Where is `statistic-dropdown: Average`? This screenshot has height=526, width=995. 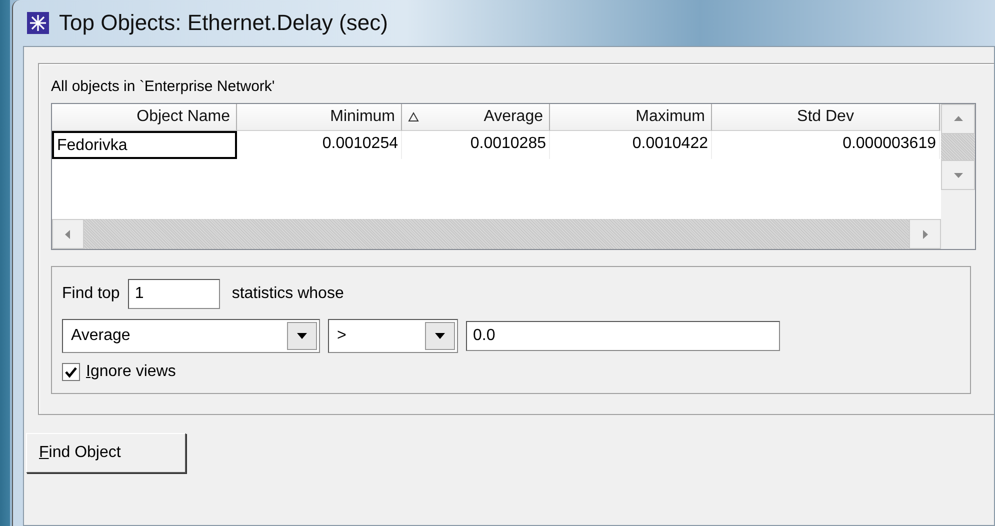 statistic-dropdown: Average is located at coordinates (191, 336).